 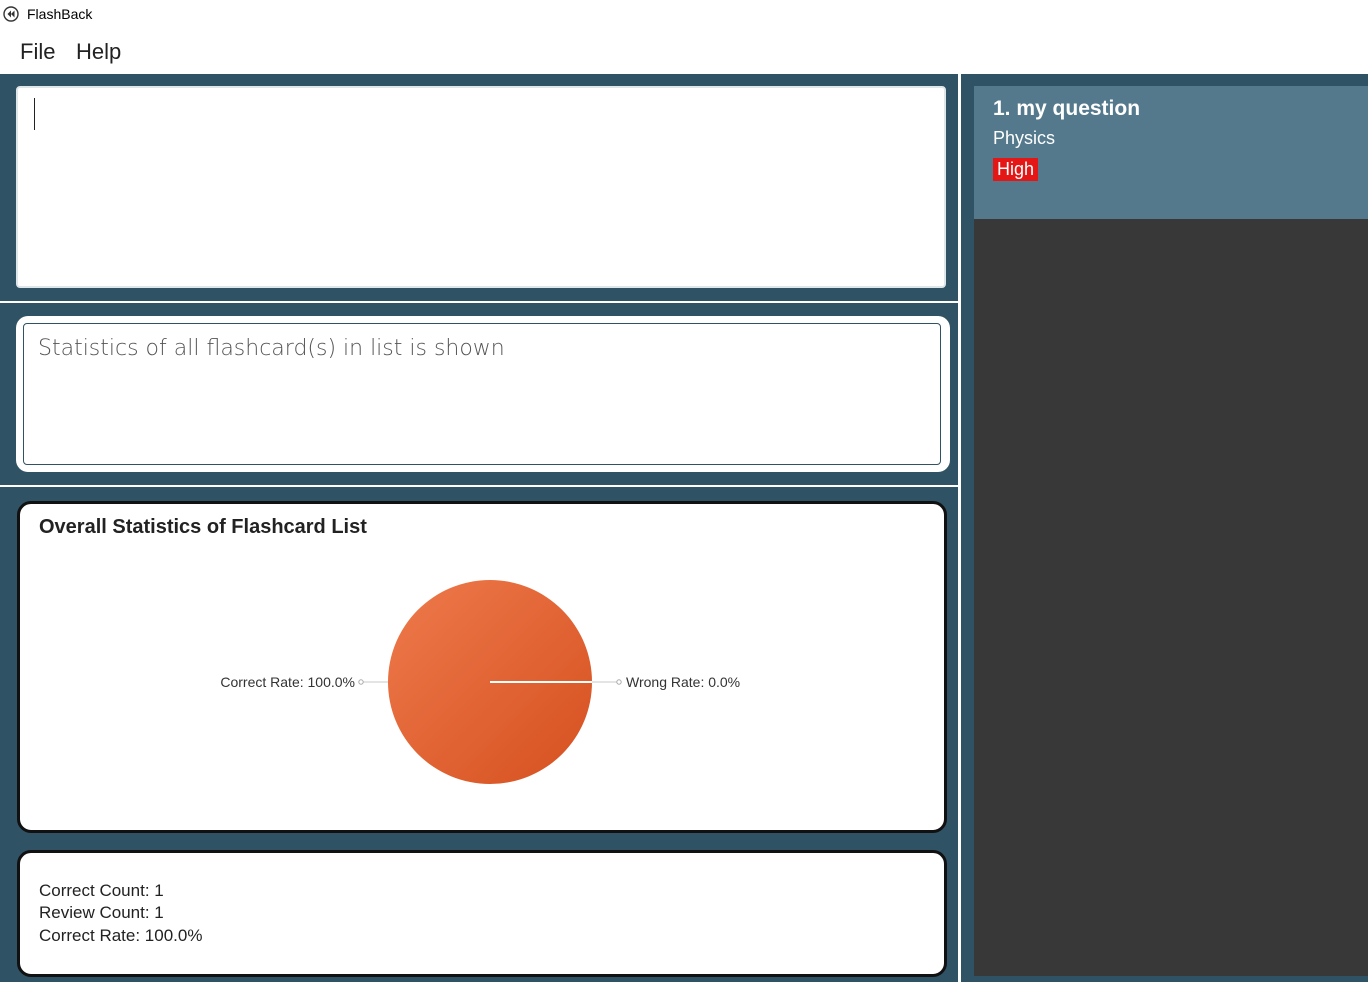 I want to click on pie-slice-label: Correct Rate: 100.0%, so click(x=287, y=682).